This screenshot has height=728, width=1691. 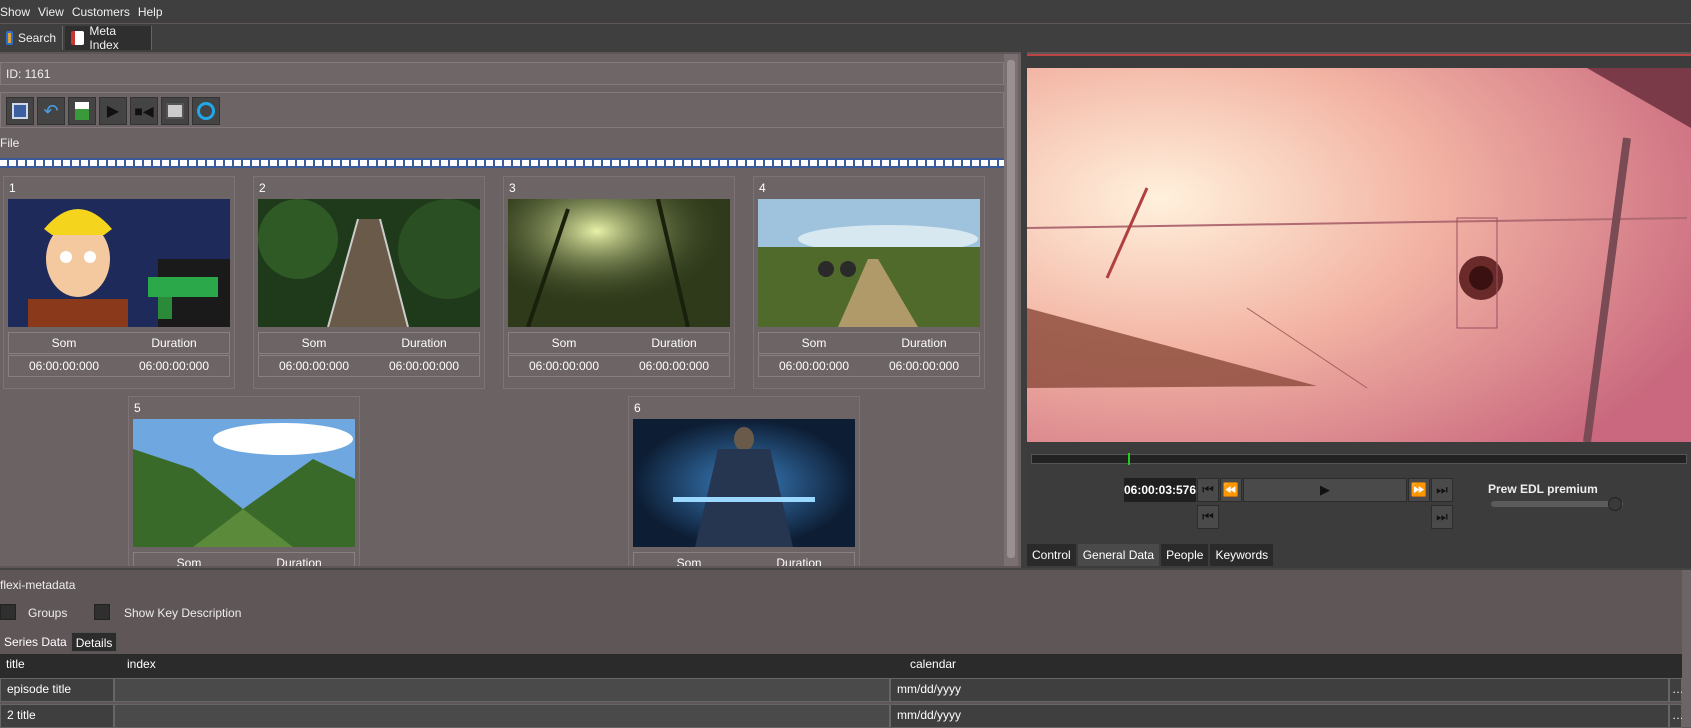 I want to click on clip-panel-scrollbar, so click(x=1011, y=310).